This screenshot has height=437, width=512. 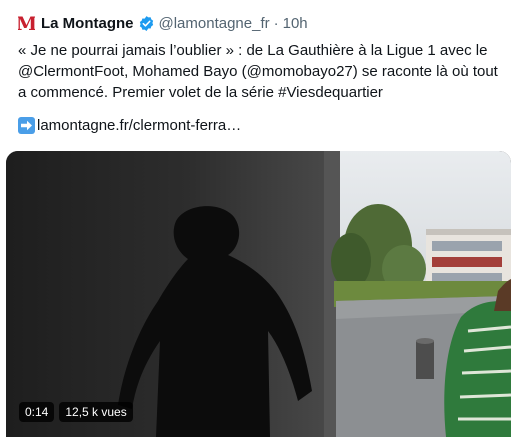 I want to click on logo-letter: M, so click(x=26, y=23).